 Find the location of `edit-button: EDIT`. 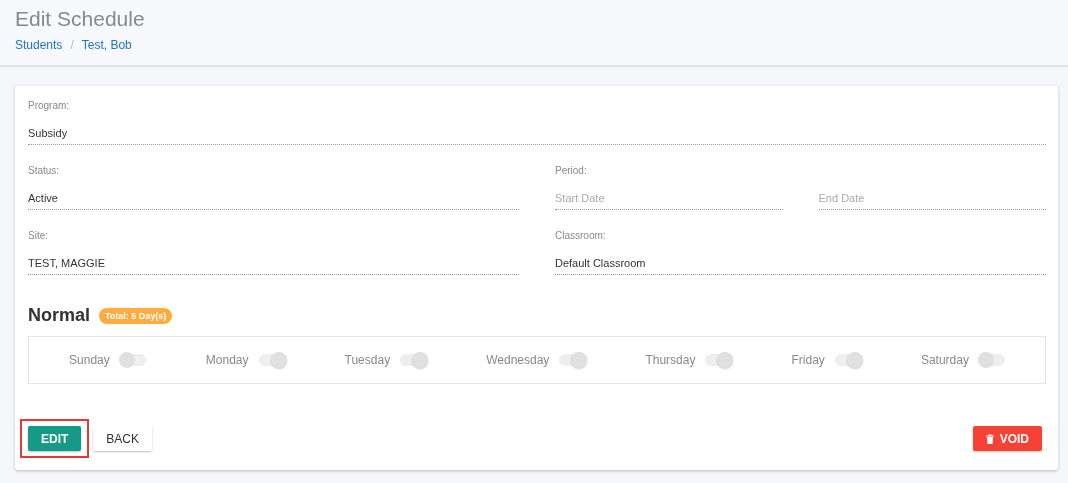

edit-button: EDIT is located at coordinates (55, 438).